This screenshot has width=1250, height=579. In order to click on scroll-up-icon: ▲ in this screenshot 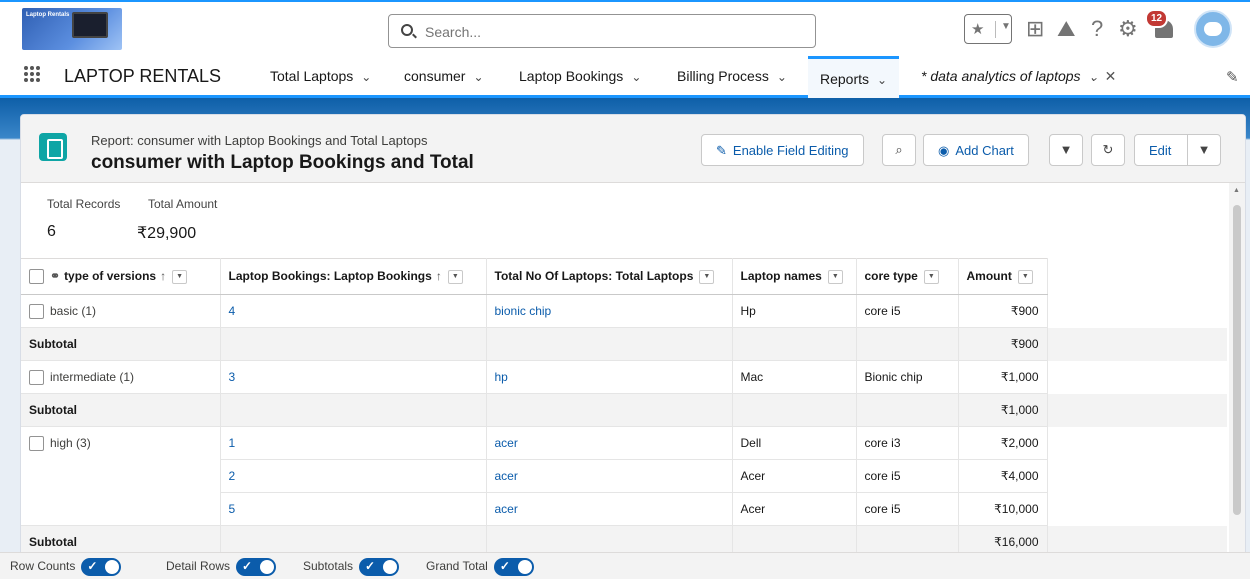, I will do `click(1236, 190)`.